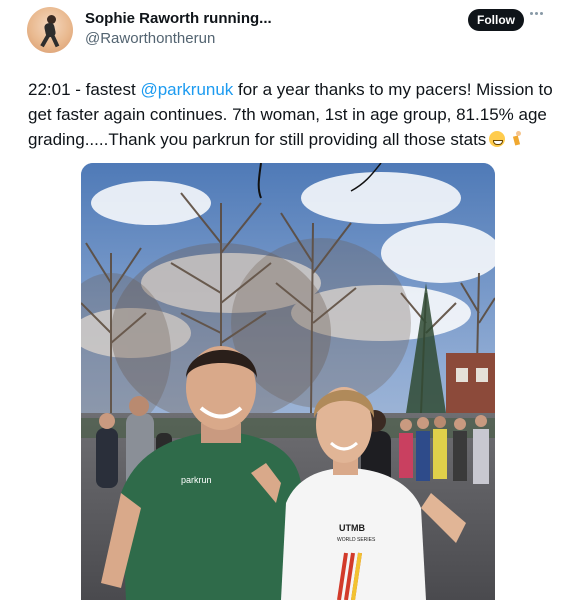 The height and width of the screenshot is (600, 579). Describe the element at coordinates (150, 38) in the screenshot. I see `user-handle: @Raworthontherun` at that location.